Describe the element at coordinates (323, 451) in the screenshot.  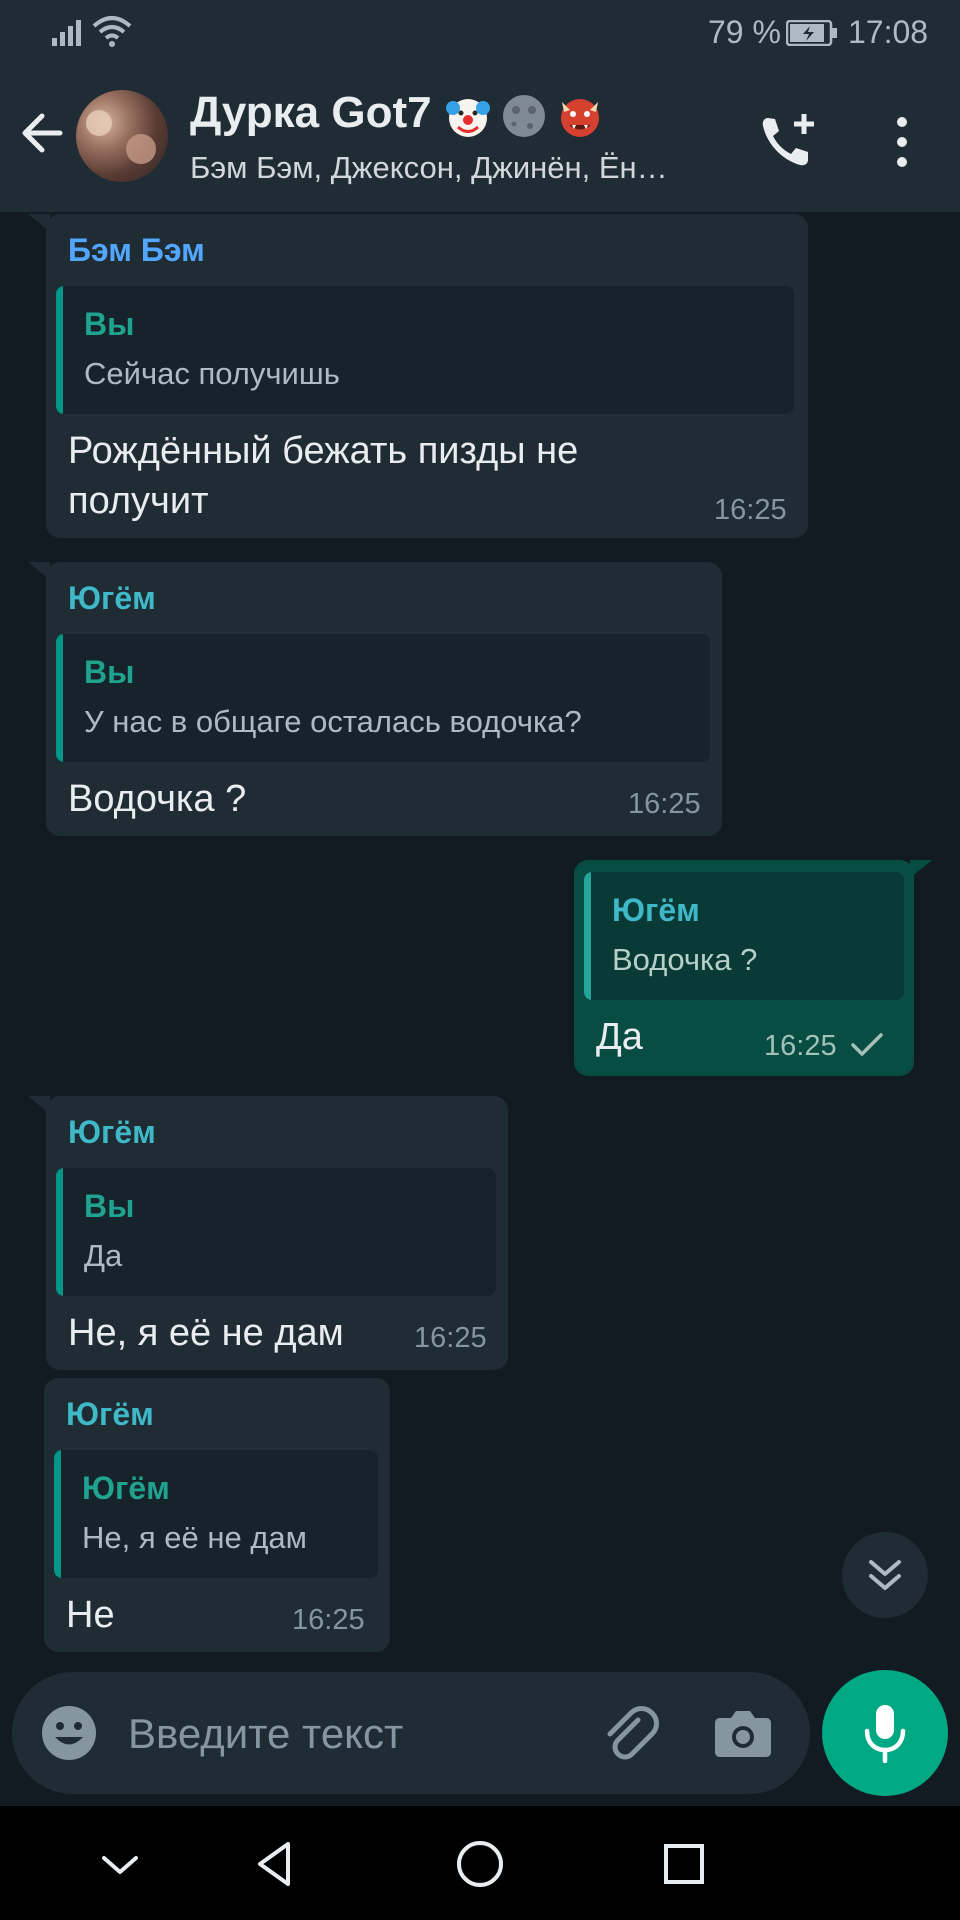
I see `message-text-line: Рождённый бежать пизды не` at that location.